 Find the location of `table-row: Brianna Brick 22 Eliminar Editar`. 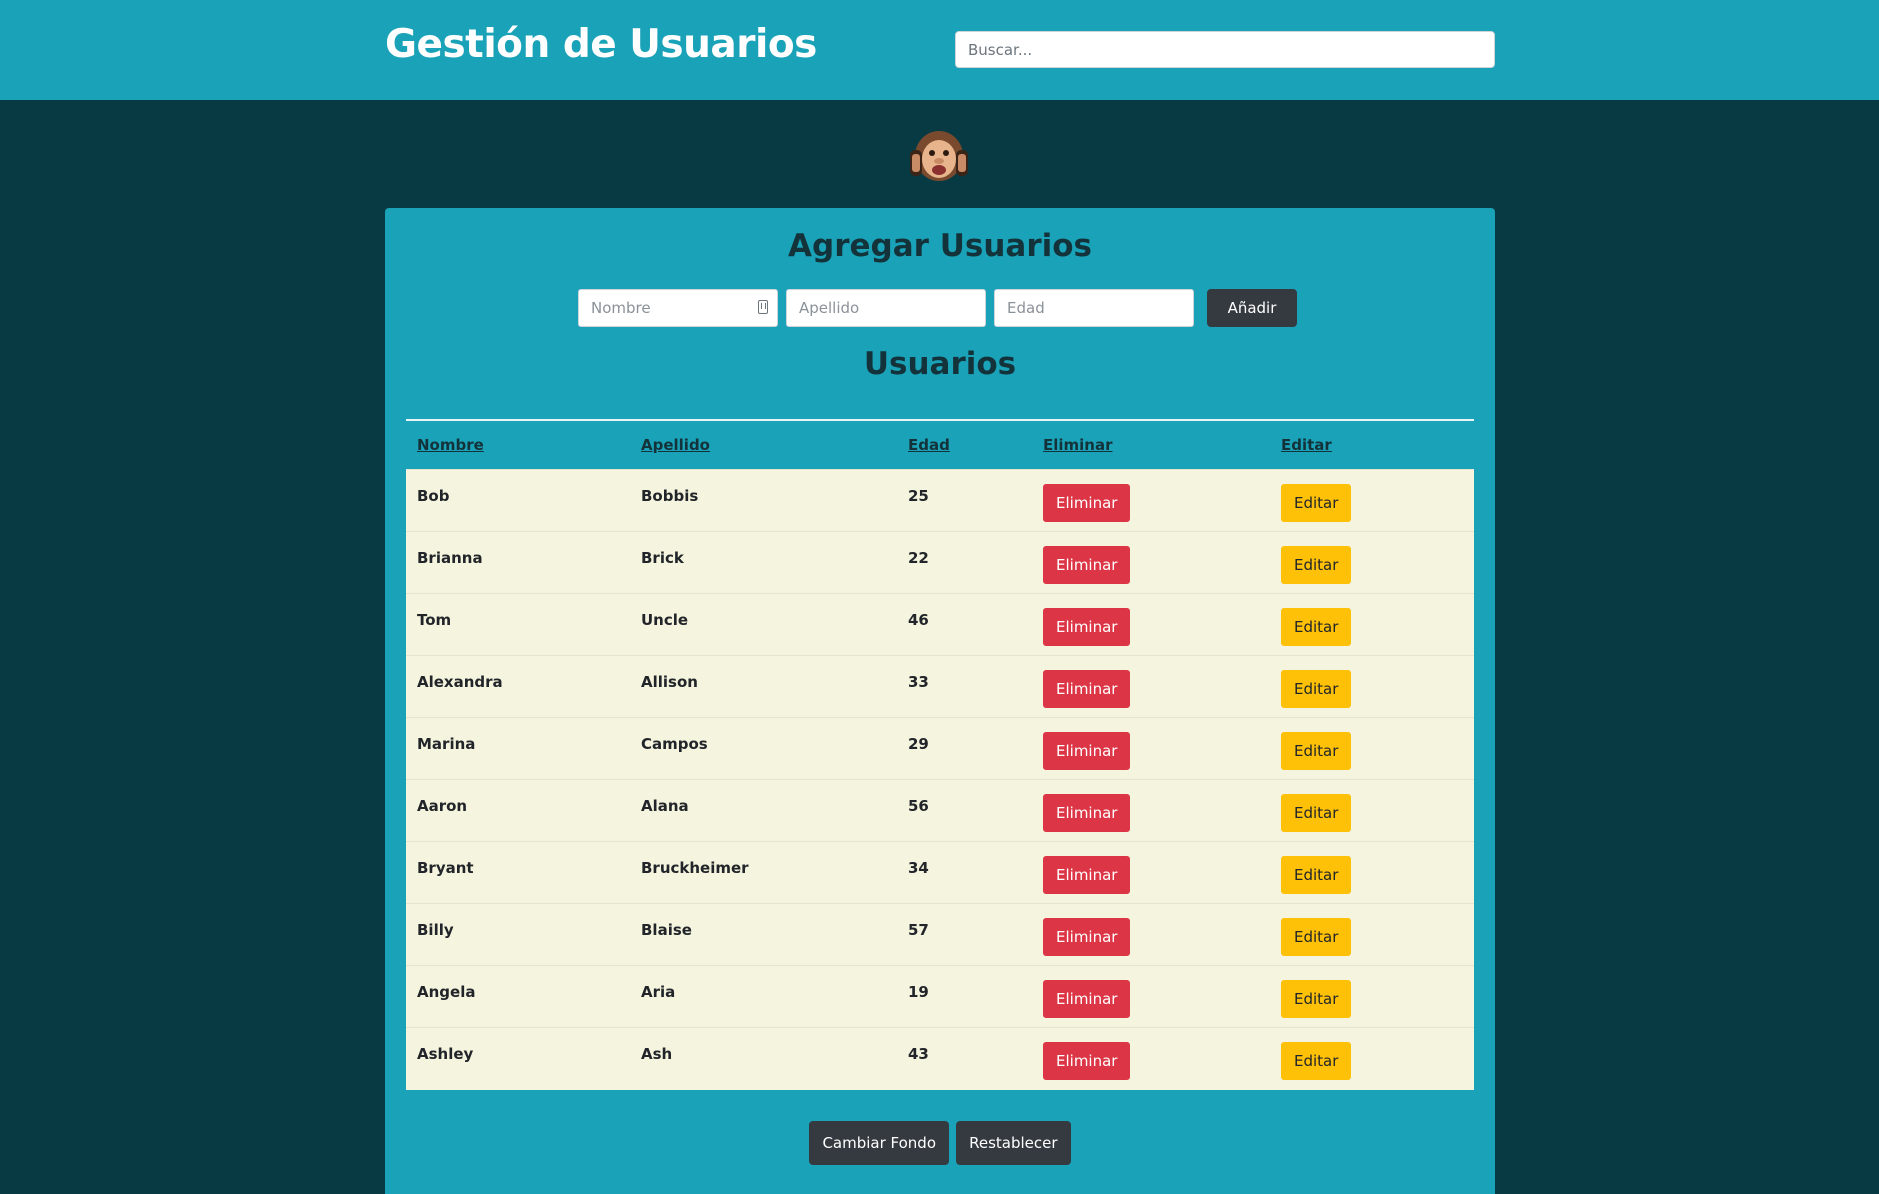

table-row: Brianna Brick 22 Eliminar Editar is located at coordinates (940, 562).